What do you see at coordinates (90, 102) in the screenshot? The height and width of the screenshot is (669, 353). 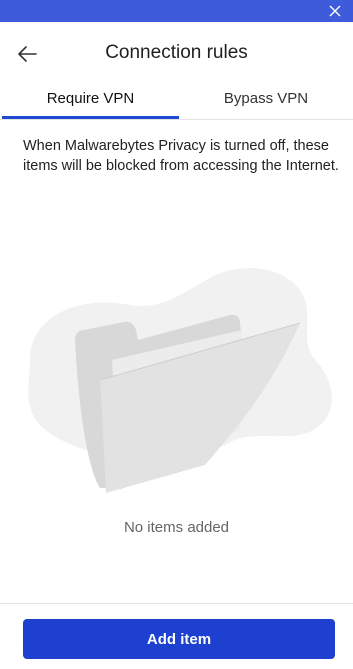 I see `tab-require-vpn: Require VPN` at bounding box center [90, 102].